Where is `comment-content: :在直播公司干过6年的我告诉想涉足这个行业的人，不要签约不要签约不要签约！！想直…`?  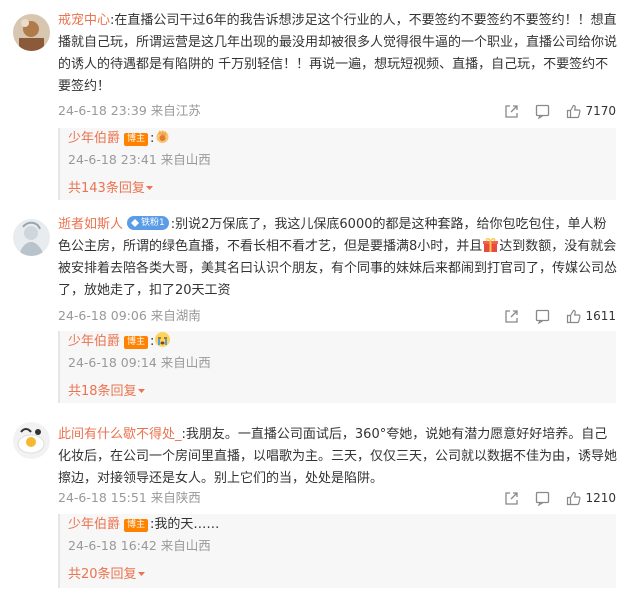 comment-content: :在直播公司干过6年的我告诉想涉足这个行业的人，不要签约不要签约不要签约！！想直… is located at coordinates (338, 53).